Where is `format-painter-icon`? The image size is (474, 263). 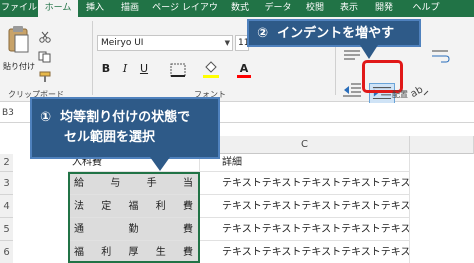 format-painter-icon is located at coordinates (45, 77).